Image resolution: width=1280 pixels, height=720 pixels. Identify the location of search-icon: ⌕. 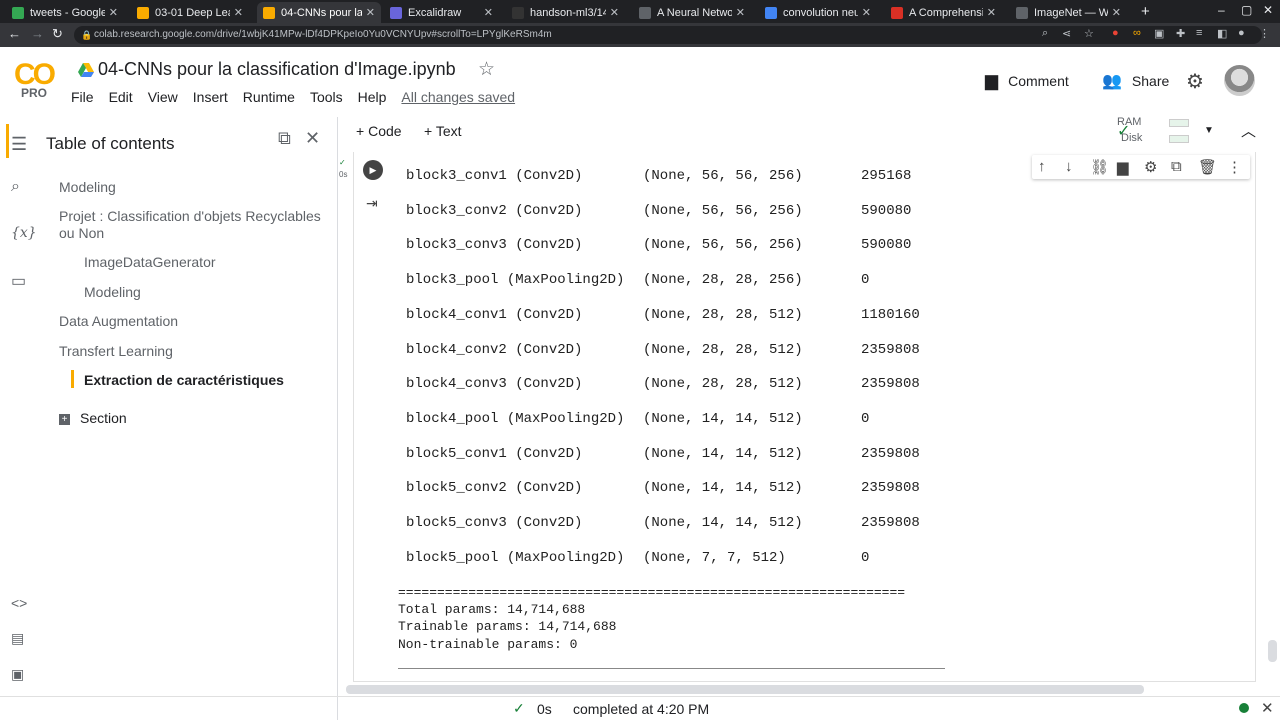
(15, 187).